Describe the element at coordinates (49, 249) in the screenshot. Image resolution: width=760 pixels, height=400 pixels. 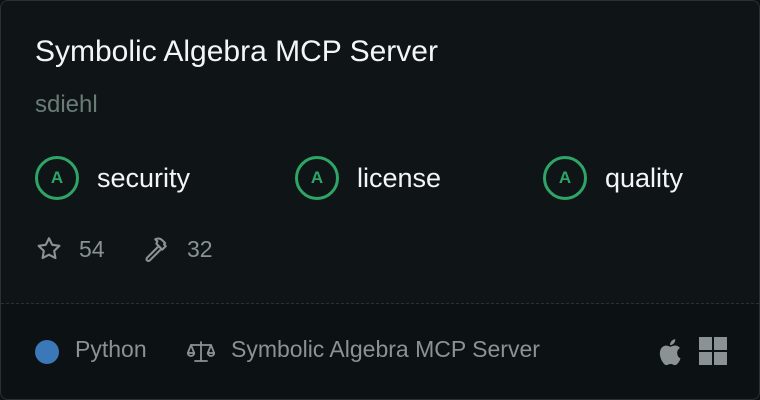
I see `star-icon` at that location.